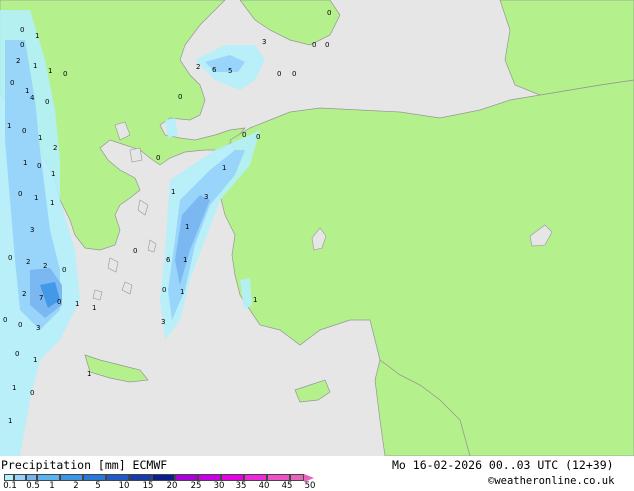 This screenshot has height=491, width=634. I want to click on forecast-datetime: Mo 16-02-2026 00..03 UTC (12+39), so click(503, 465).